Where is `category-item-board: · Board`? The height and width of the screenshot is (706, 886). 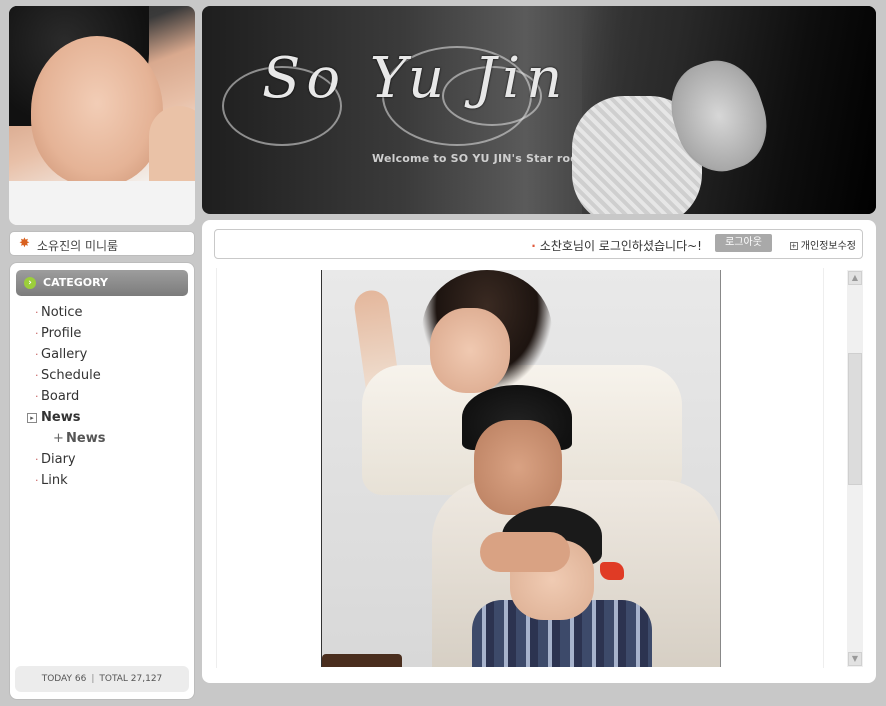
category-item-board: · Board is located at coordinates (103, 399).